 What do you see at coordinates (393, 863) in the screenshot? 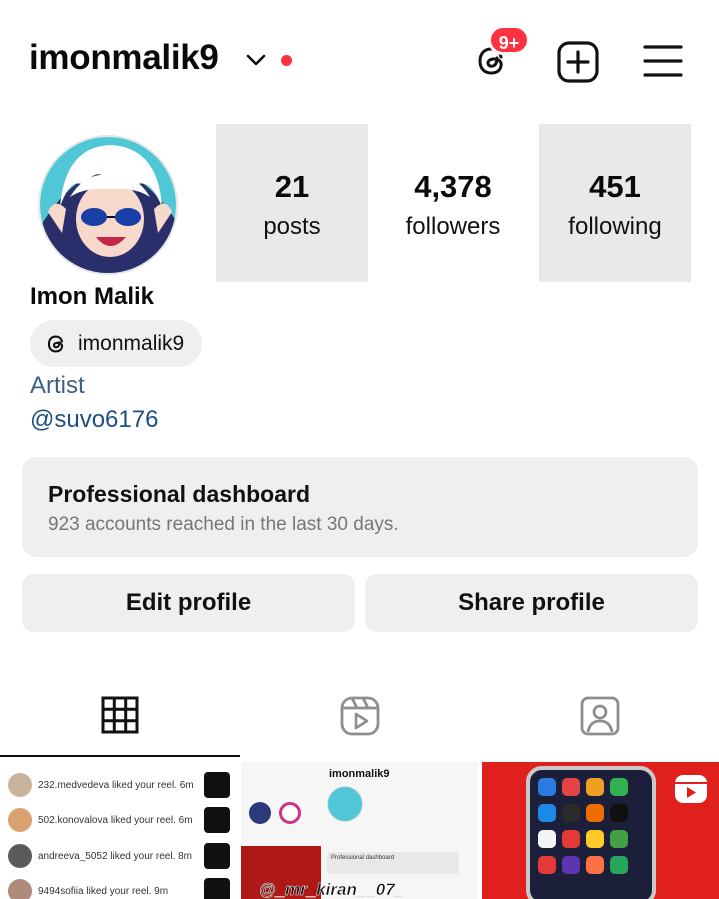
I see `mini-dashboard: Professional dashboard` at bounding box center [393, 863].